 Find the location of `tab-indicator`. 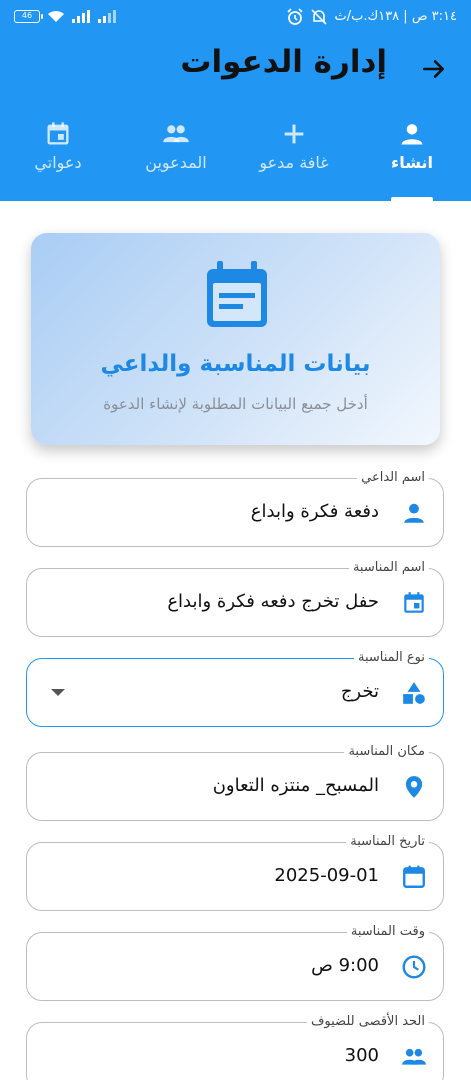

tab-indicator is located at coordinates (412, 199).